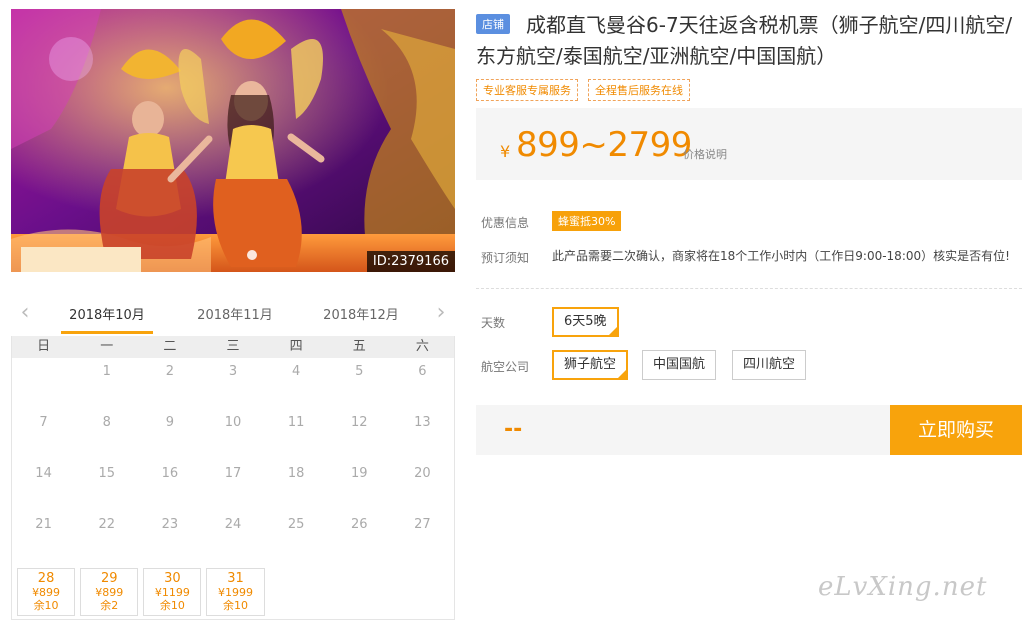 Image resolution: width=1024 pixels, height=625 pixels. I want to click on weekday-header: 日 一 二 三 四 五 六, so click(233, 347).